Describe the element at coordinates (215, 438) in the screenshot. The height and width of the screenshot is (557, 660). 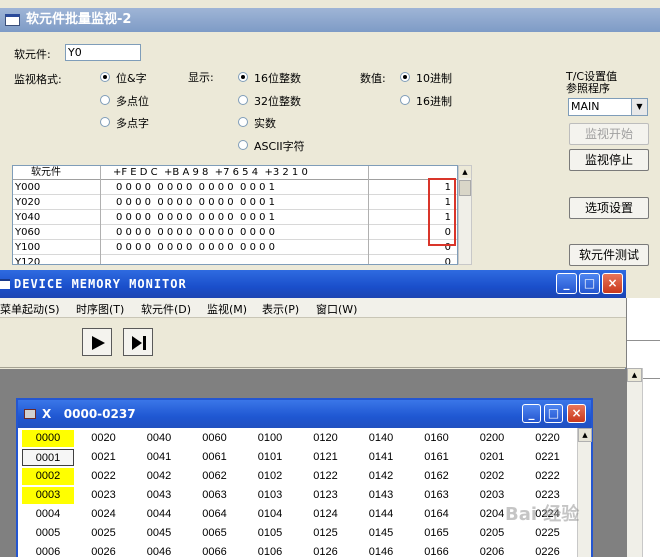
I see `x-device-cell: 0060` at that location.